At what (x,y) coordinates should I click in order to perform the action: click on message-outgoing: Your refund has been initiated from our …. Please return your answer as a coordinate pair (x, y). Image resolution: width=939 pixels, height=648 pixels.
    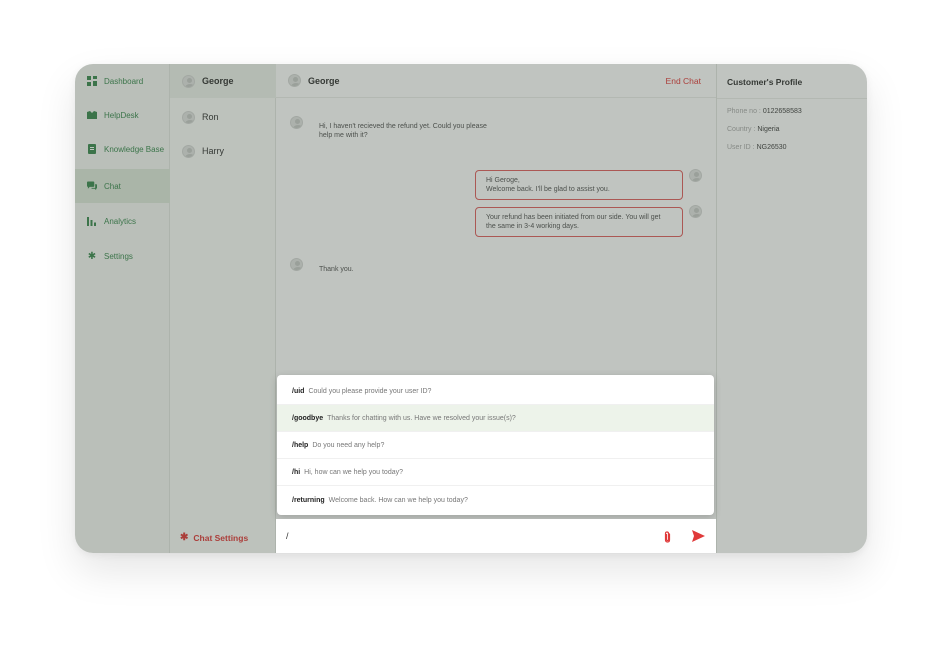
    Looking at the image, I should click on (579, 222).